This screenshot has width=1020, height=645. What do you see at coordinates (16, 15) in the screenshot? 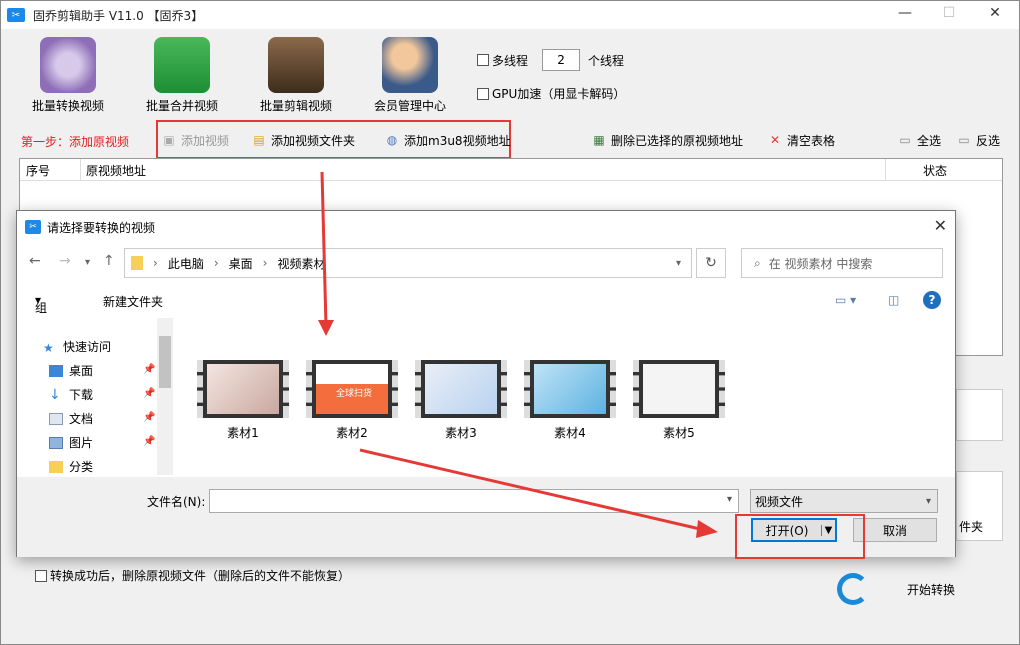
I see `app-logo-icon: ✂` at bounding box center [16, 15].